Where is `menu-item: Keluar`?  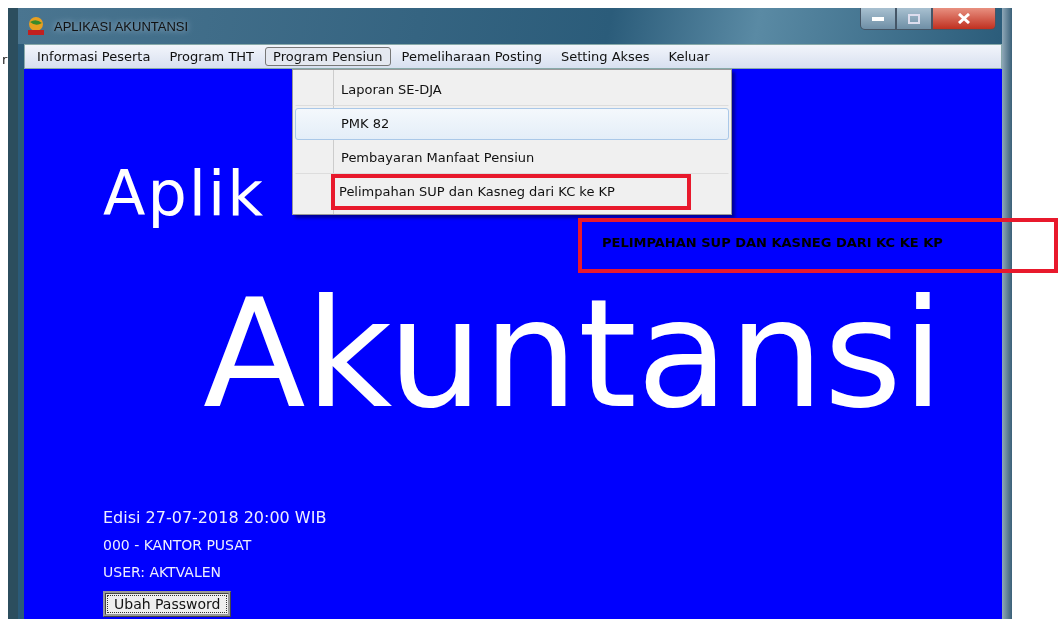
menu-item: Keluar is located at coordinates (689, 56).